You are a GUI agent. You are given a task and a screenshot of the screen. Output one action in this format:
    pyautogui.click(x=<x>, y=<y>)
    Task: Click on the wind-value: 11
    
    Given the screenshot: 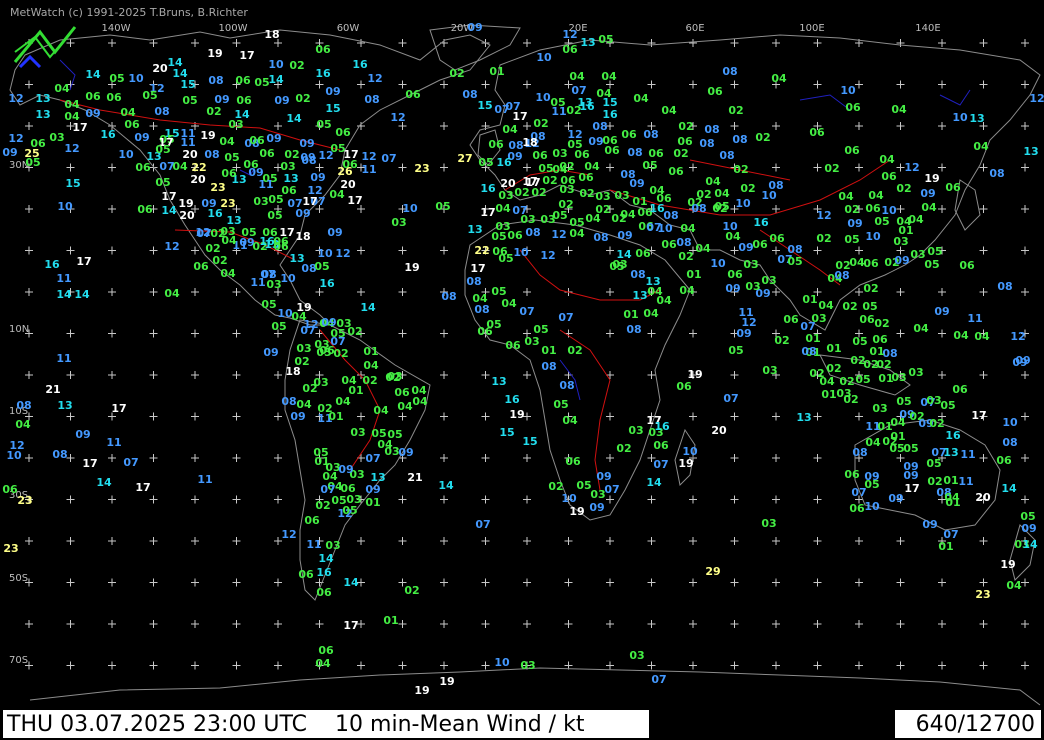 What is the action you would take?
    pyautogui.click(x=63, y=278)
    